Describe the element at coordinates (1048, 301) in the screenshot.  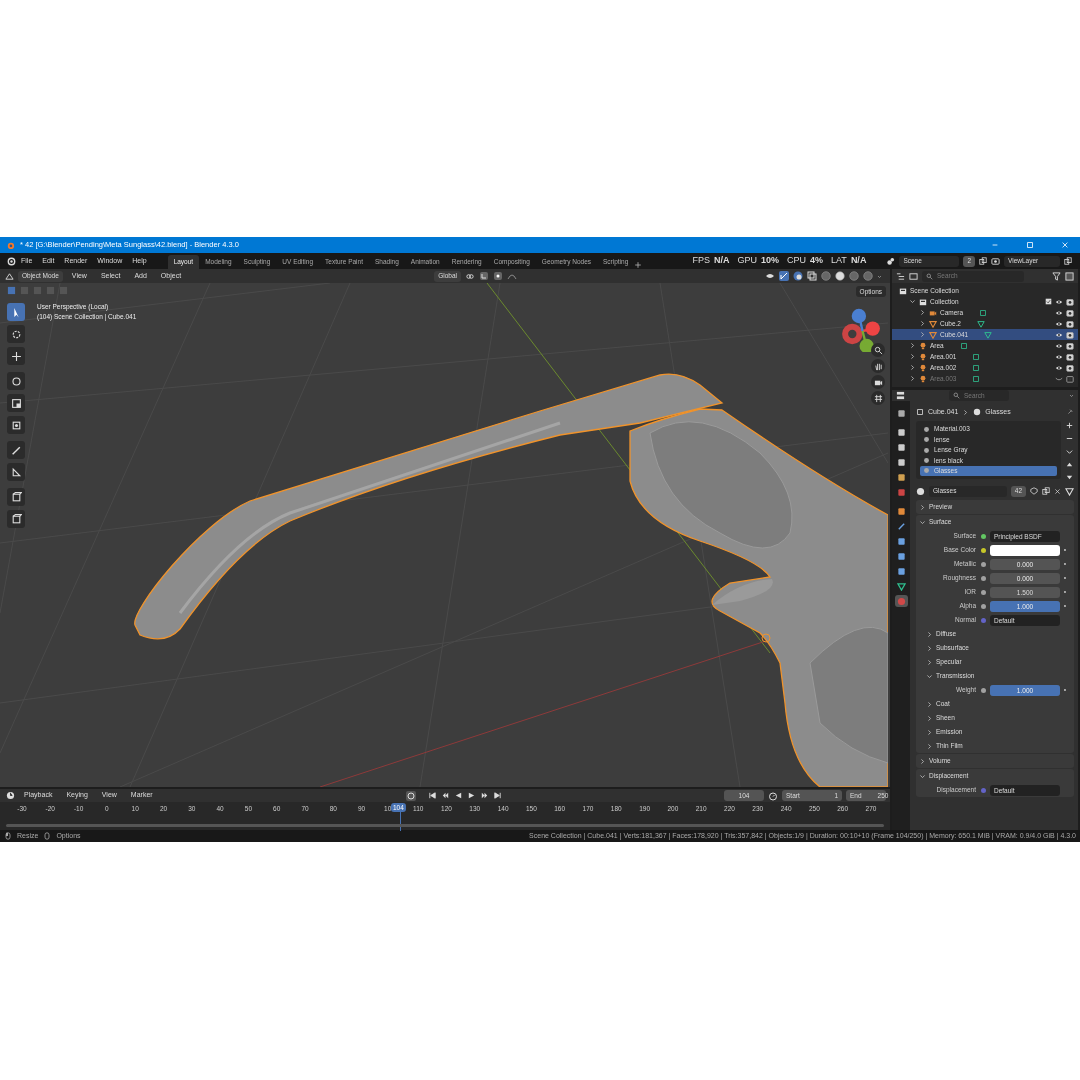
I see `checkbox-icon` at that location.